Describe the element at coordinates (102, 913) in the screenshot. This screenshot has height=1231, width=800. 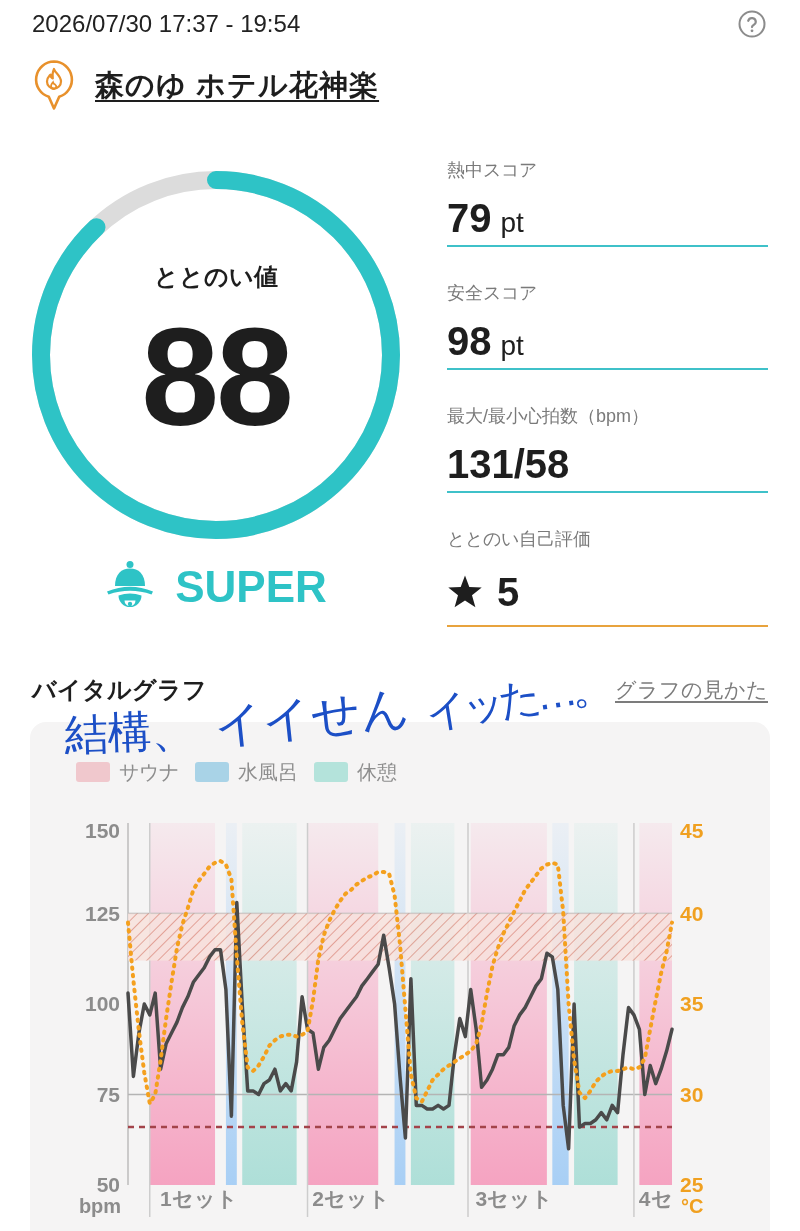
I see `axis-tick-label: 125` at that location.